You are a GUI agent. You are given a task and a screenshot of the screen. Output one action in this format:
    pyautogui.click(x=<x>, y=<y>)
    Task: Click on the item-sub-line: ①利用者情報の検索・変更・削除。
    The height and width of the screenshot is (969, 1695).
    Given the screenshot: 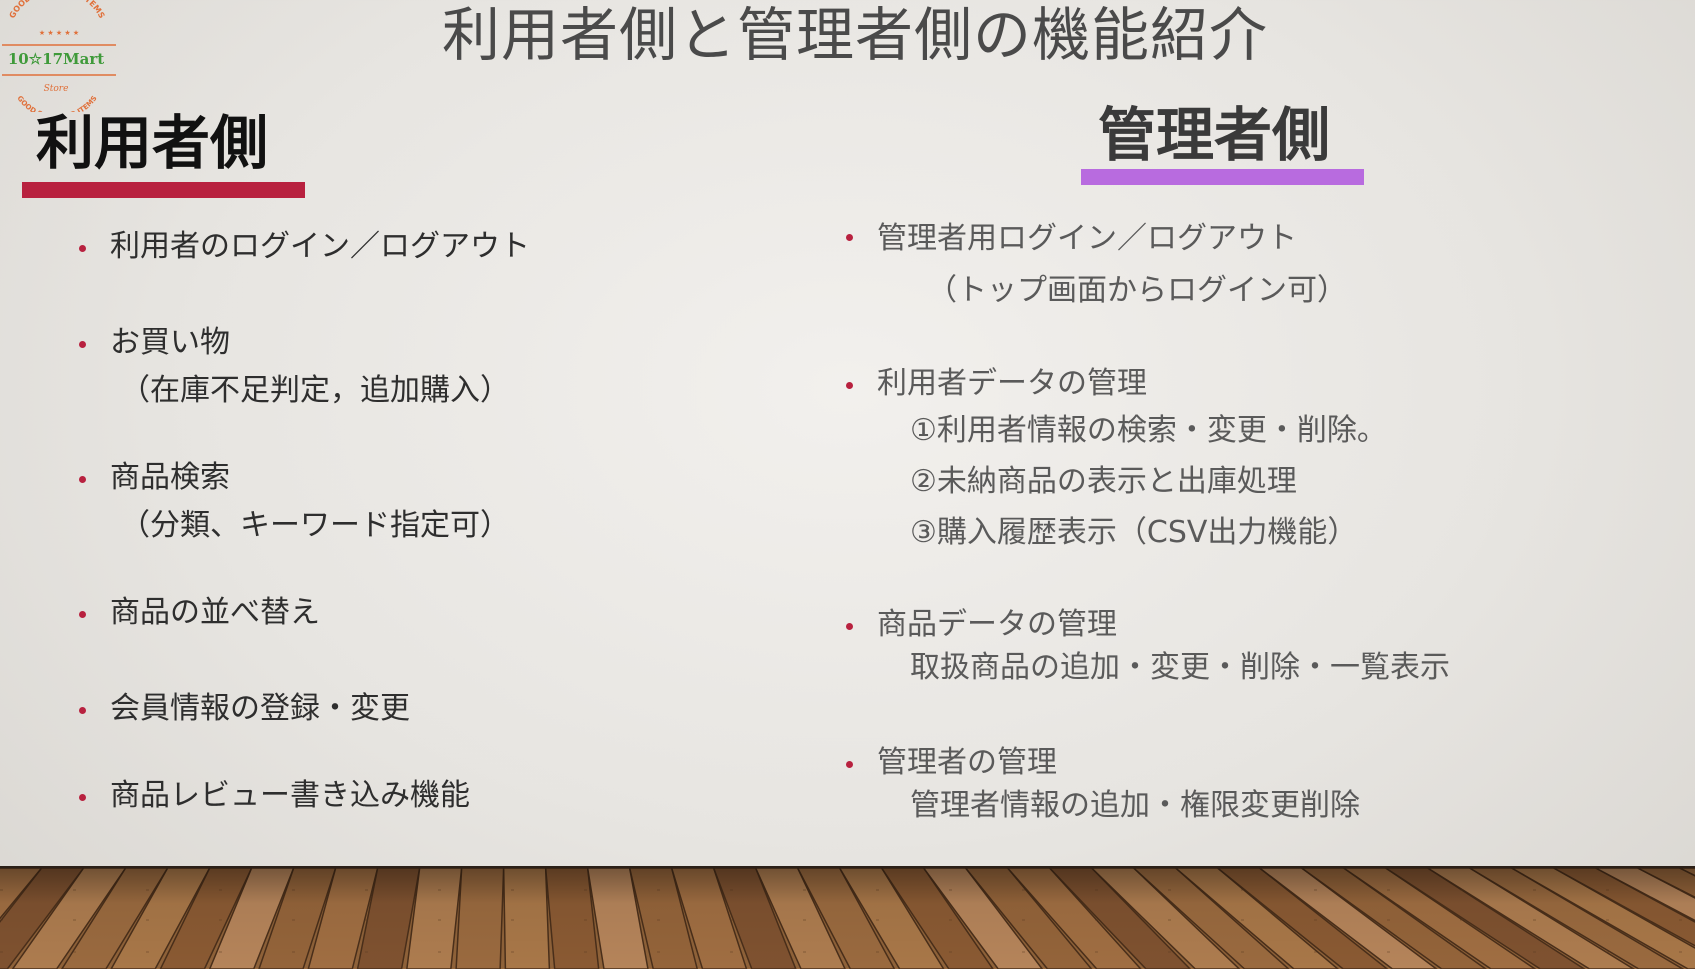 What is the action you would take?
    pyautogui.click(x=1148, y=430)
    